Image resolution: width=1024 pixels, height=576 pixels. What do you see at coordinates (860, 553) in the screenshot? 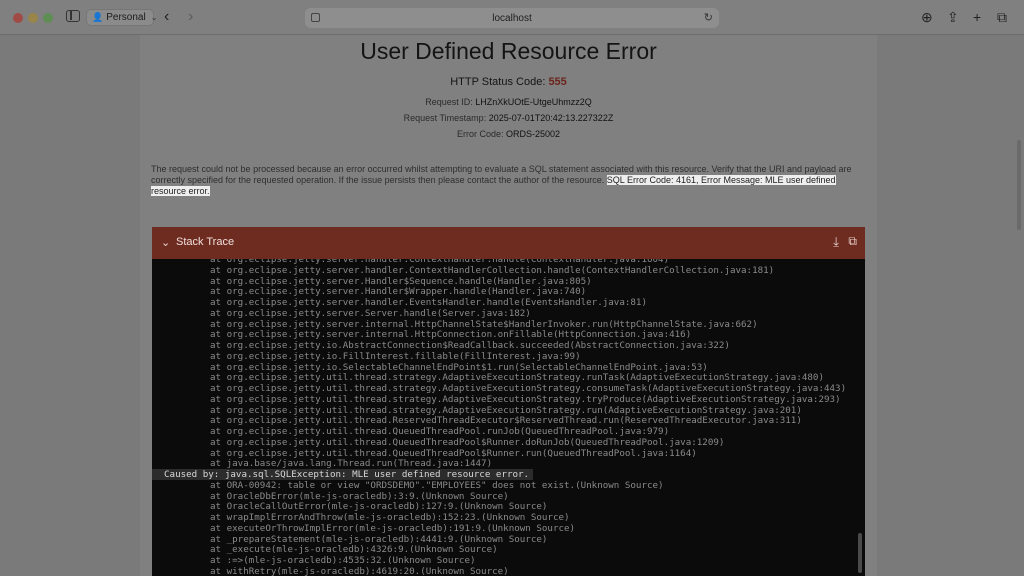
I see `stack-trace-scrollbar` at bounding box center [860, 553].